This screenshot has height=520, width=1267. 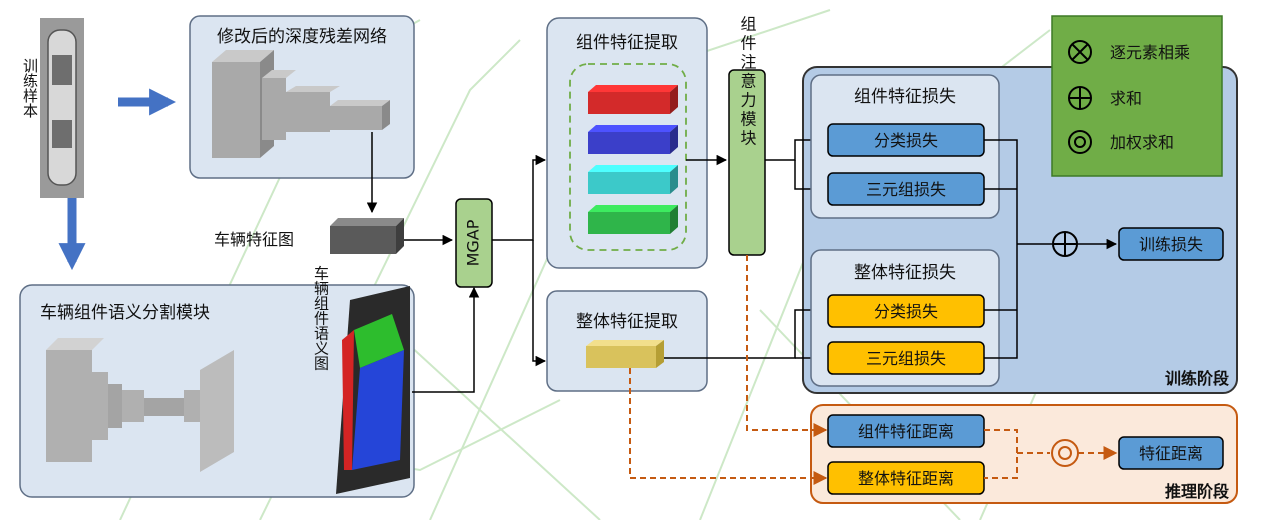 I want to click on mgap-label: MGAP, so click(x=473, y=242).